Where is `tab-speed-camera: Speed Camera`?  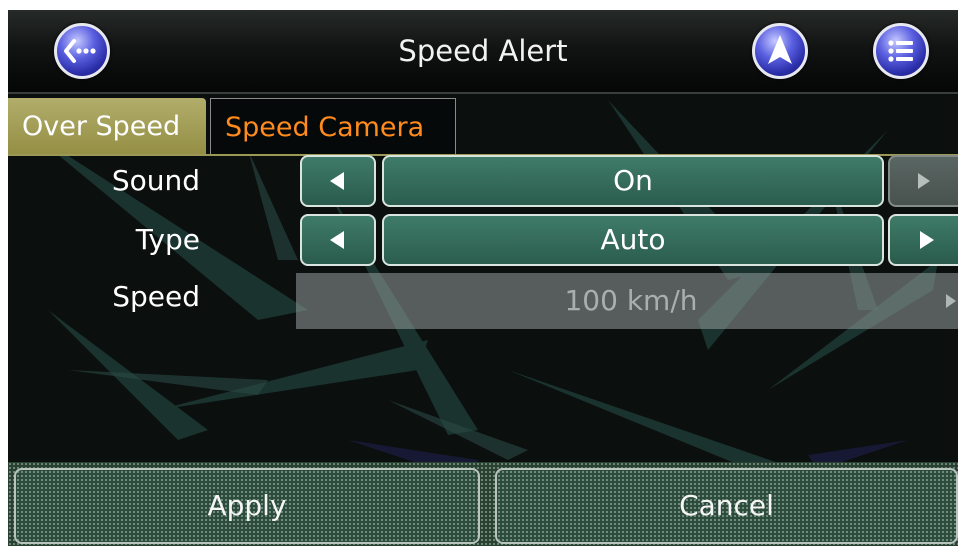
tab-speed-camera: Speed Camera is located at coordinates (333, 126).